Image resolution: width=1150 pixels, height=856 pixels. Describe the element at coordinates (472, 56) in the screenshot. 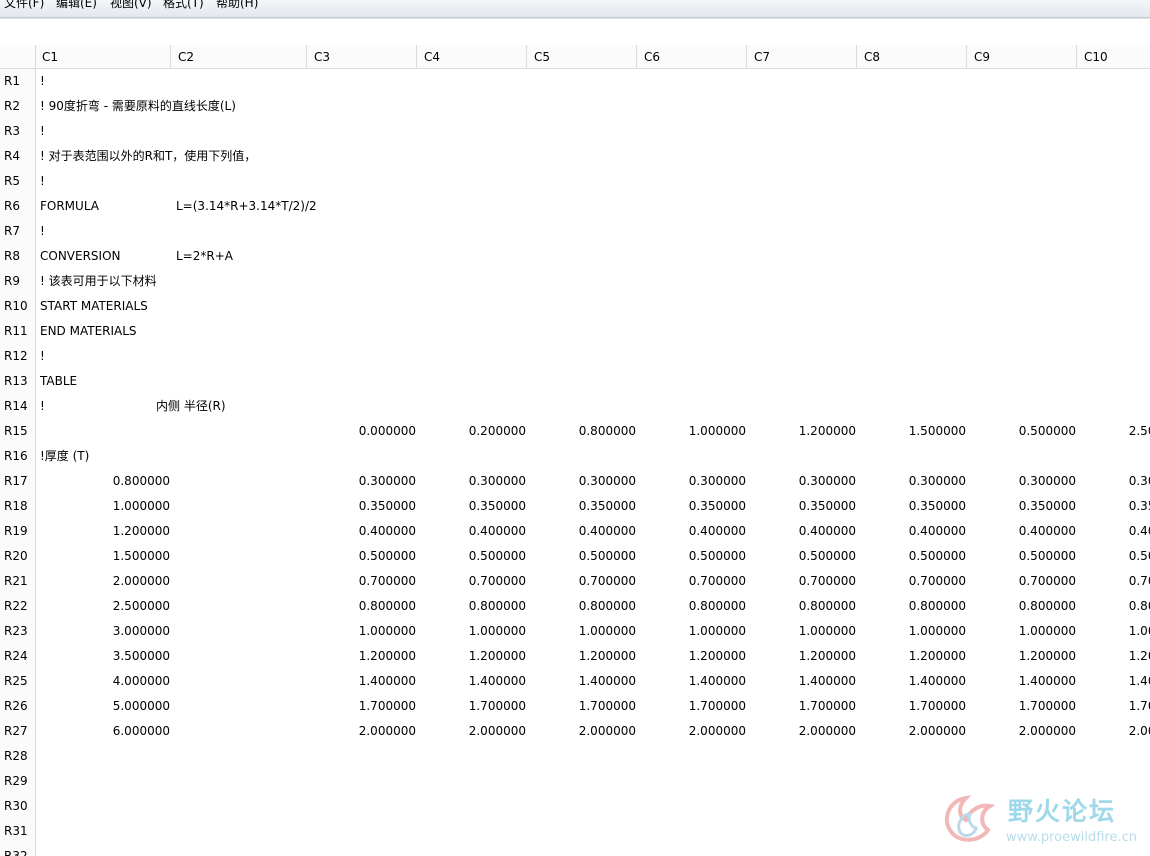

I see `column-header: C4` at that location.